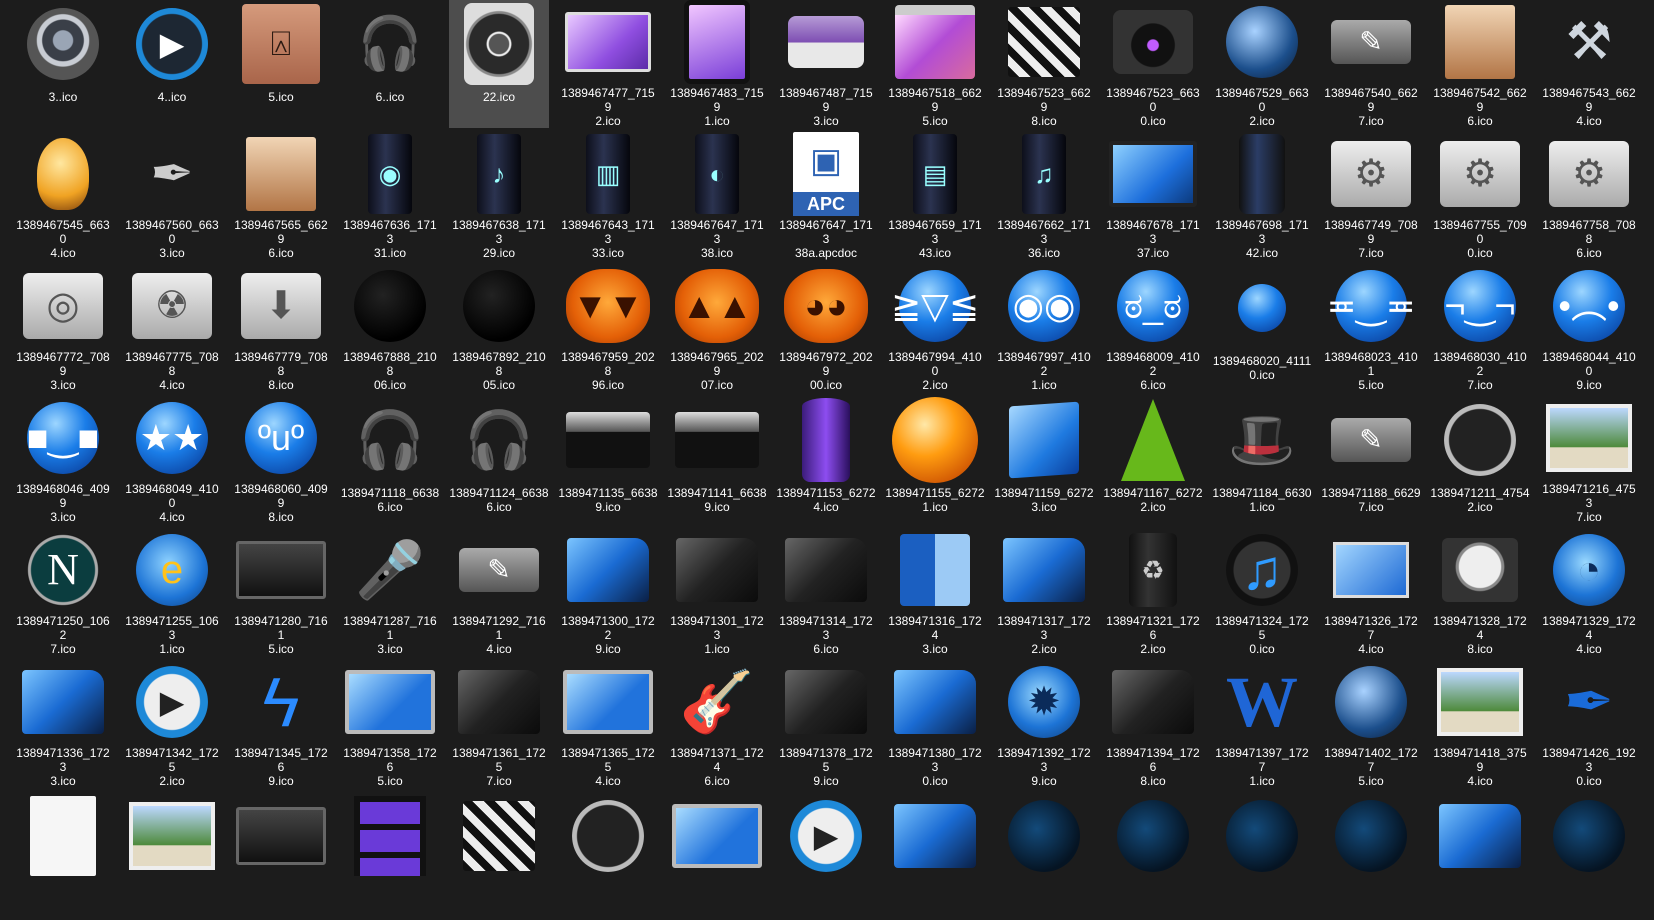  What do you see at coordinates (63, 64) in the screenshot?
I see `file-item: 3..ico` at bounding box center [63, 64].